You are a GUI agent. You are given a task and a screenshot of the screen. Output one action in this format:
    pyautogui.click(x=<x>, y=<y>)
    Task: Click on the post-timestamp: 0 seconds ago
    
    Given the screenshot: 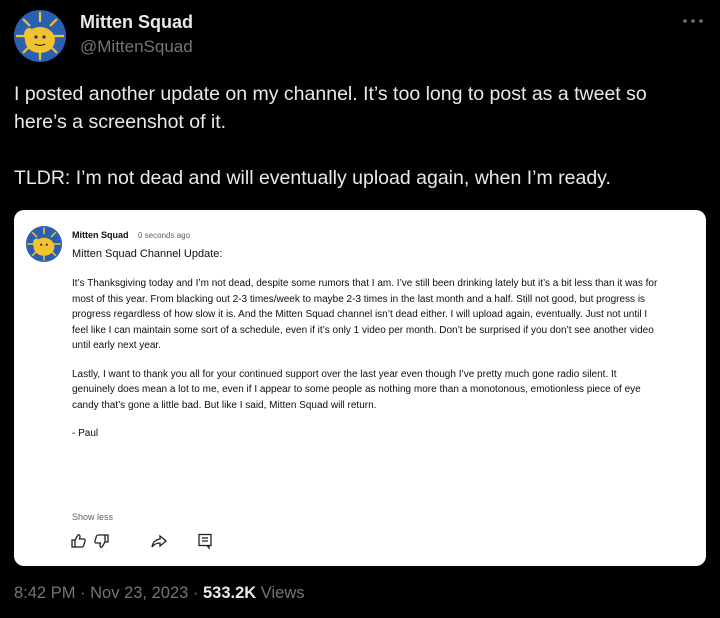 What is the action you would take?
    pyautogui.click(x=164, y=235)
    